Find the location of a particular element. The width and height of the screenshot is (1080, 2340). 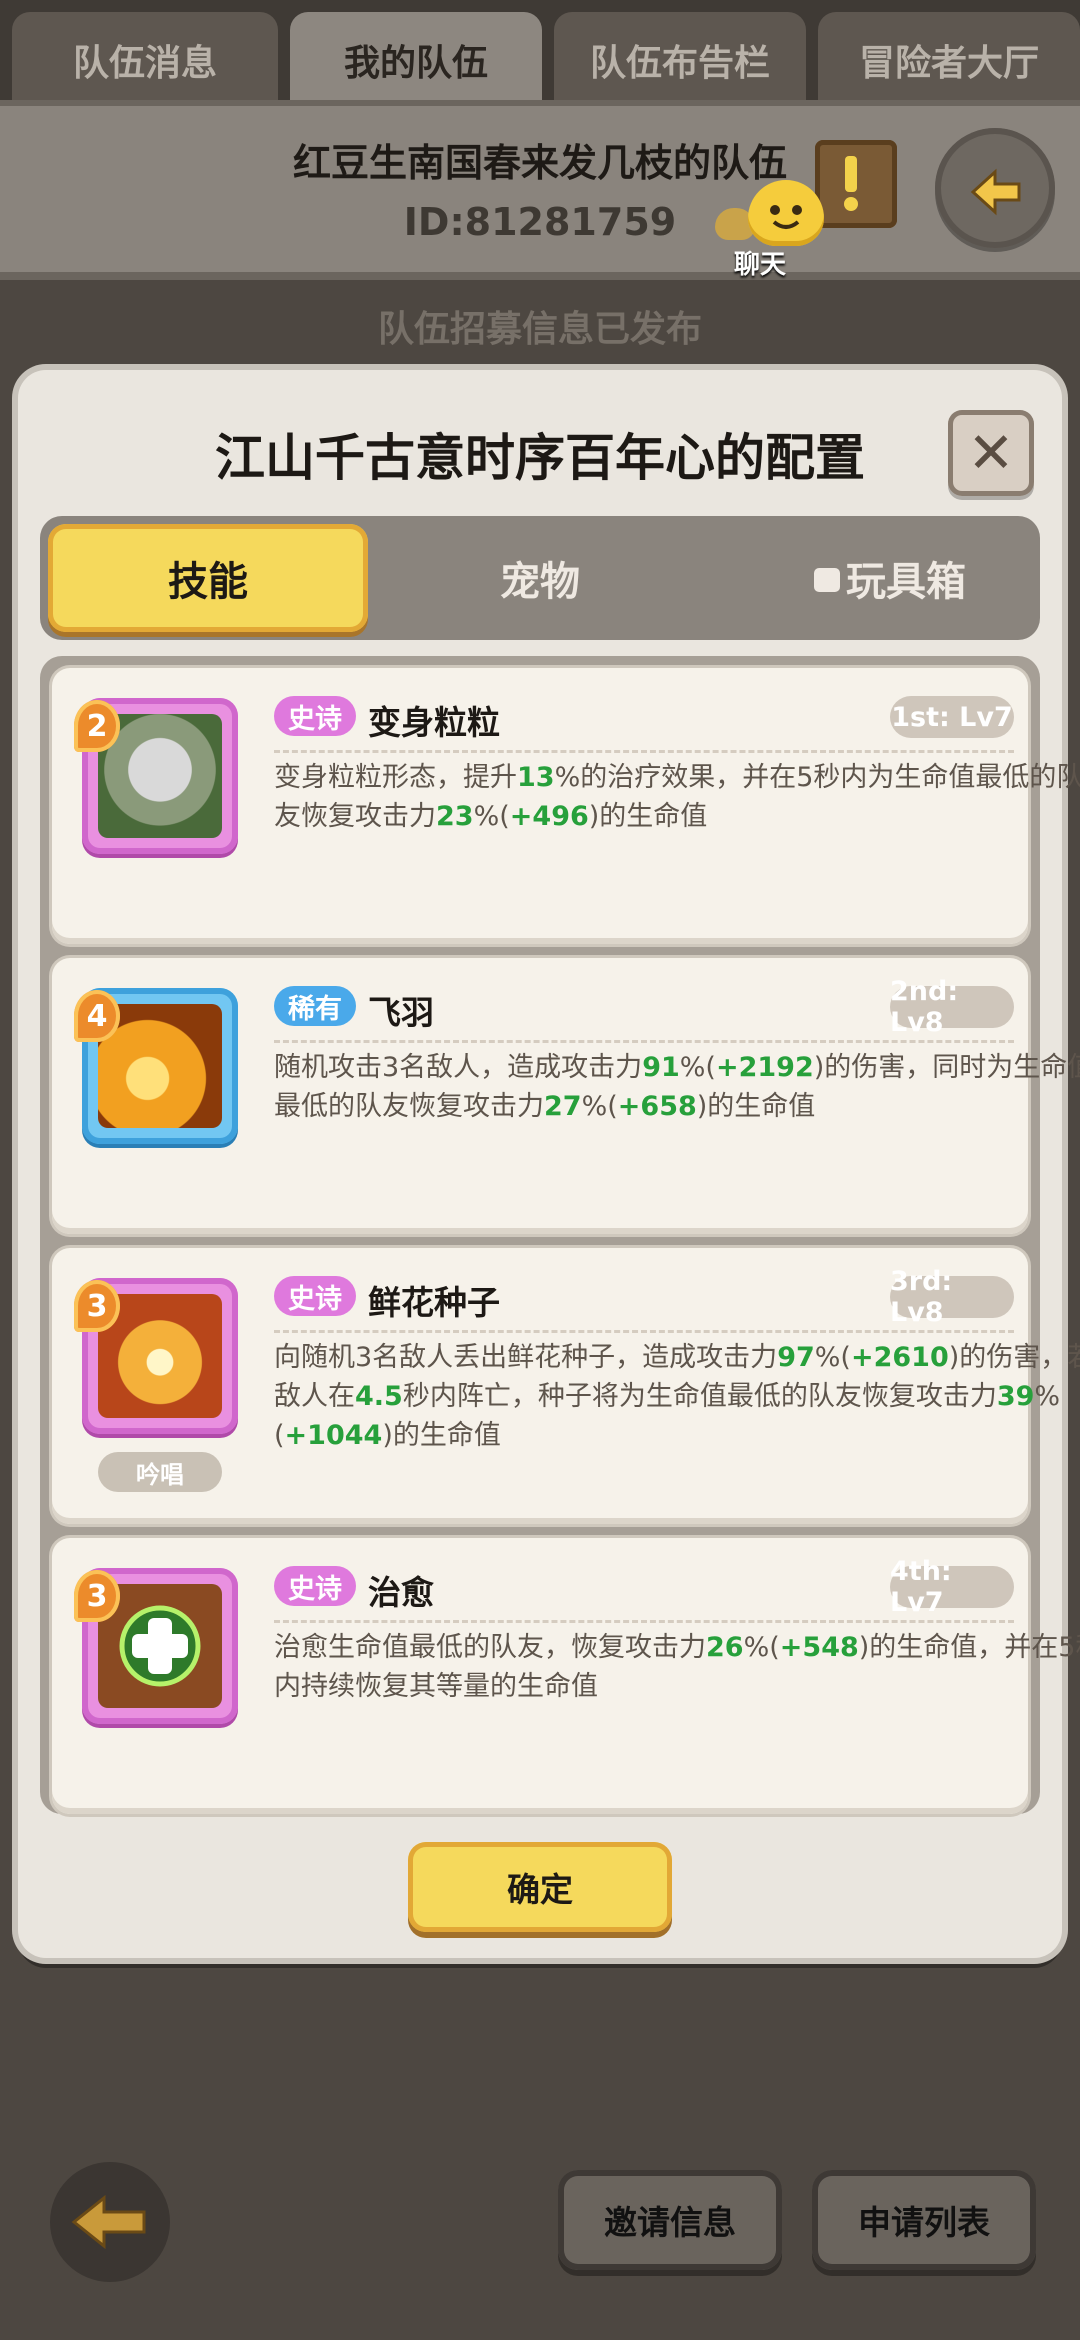

skill-name: 飞羽 is located at coordinates (401, 1012).